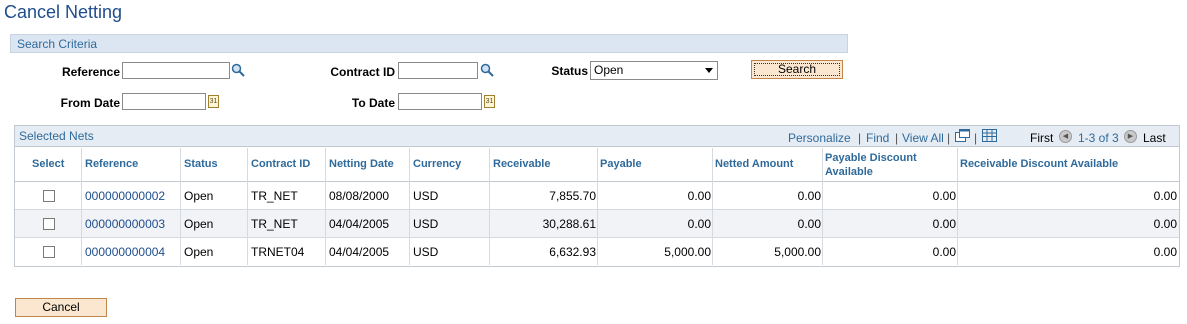 This screenshot has width=1187, height=324. What do you see at coordinates (111, 164) in the screenshot?
I see `column-header-reference: Reference` at bounding box center [111, 164].